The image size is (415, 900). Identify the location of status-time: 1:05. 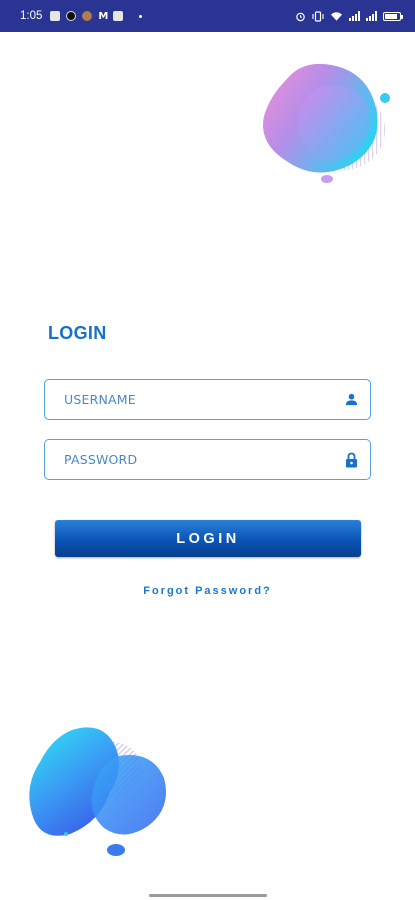
(31, 16).